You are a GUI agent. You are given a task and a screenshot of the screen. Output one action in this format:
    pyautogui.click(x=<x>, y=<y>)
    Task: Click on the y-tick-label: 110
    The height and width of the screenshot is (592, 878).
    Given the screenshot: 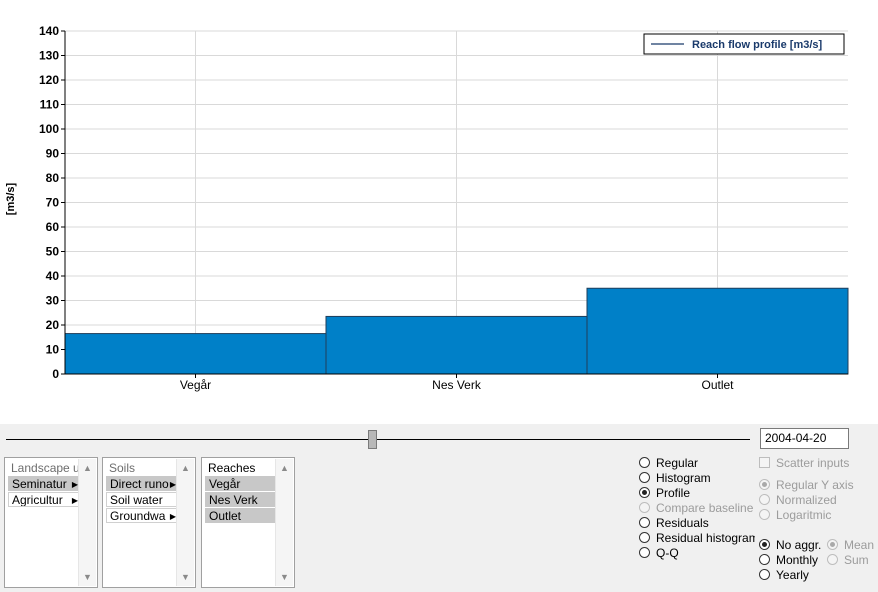 What is the action you would take?
    pyautogui.click(x=50, y=105)
    